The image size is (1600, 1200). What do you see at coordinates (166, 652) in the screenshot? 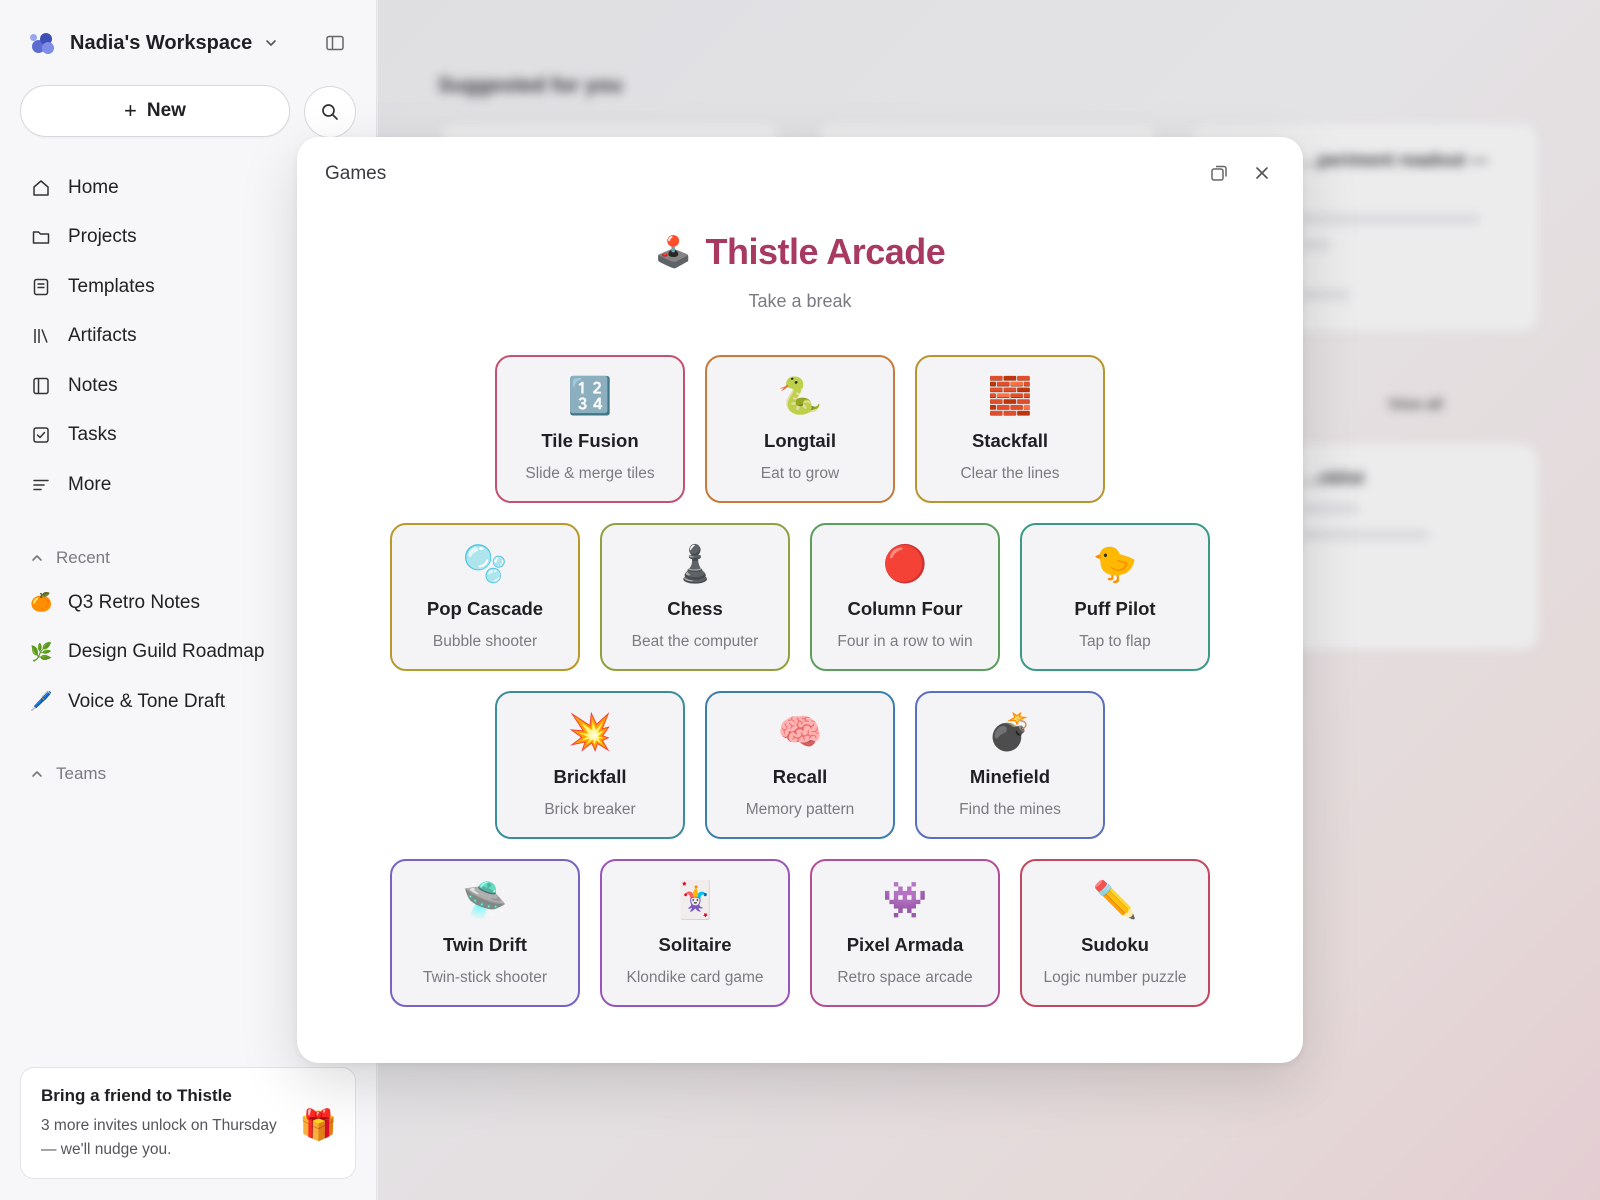
I see `recent-item-label: Design Guild Roadmap` at bounding box center [166, 652].